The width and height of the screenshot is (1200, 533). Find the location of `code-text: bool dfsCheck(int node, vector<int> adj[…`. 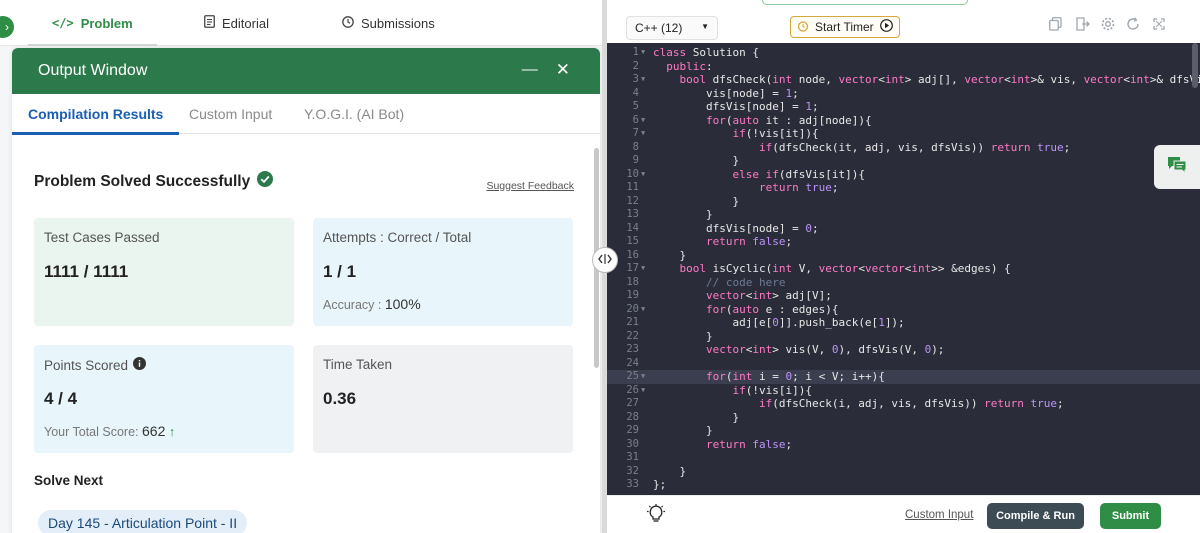

code-text: bool dfsCheck(int node, vector<int> adj[… is located at coordinates (939, 79).